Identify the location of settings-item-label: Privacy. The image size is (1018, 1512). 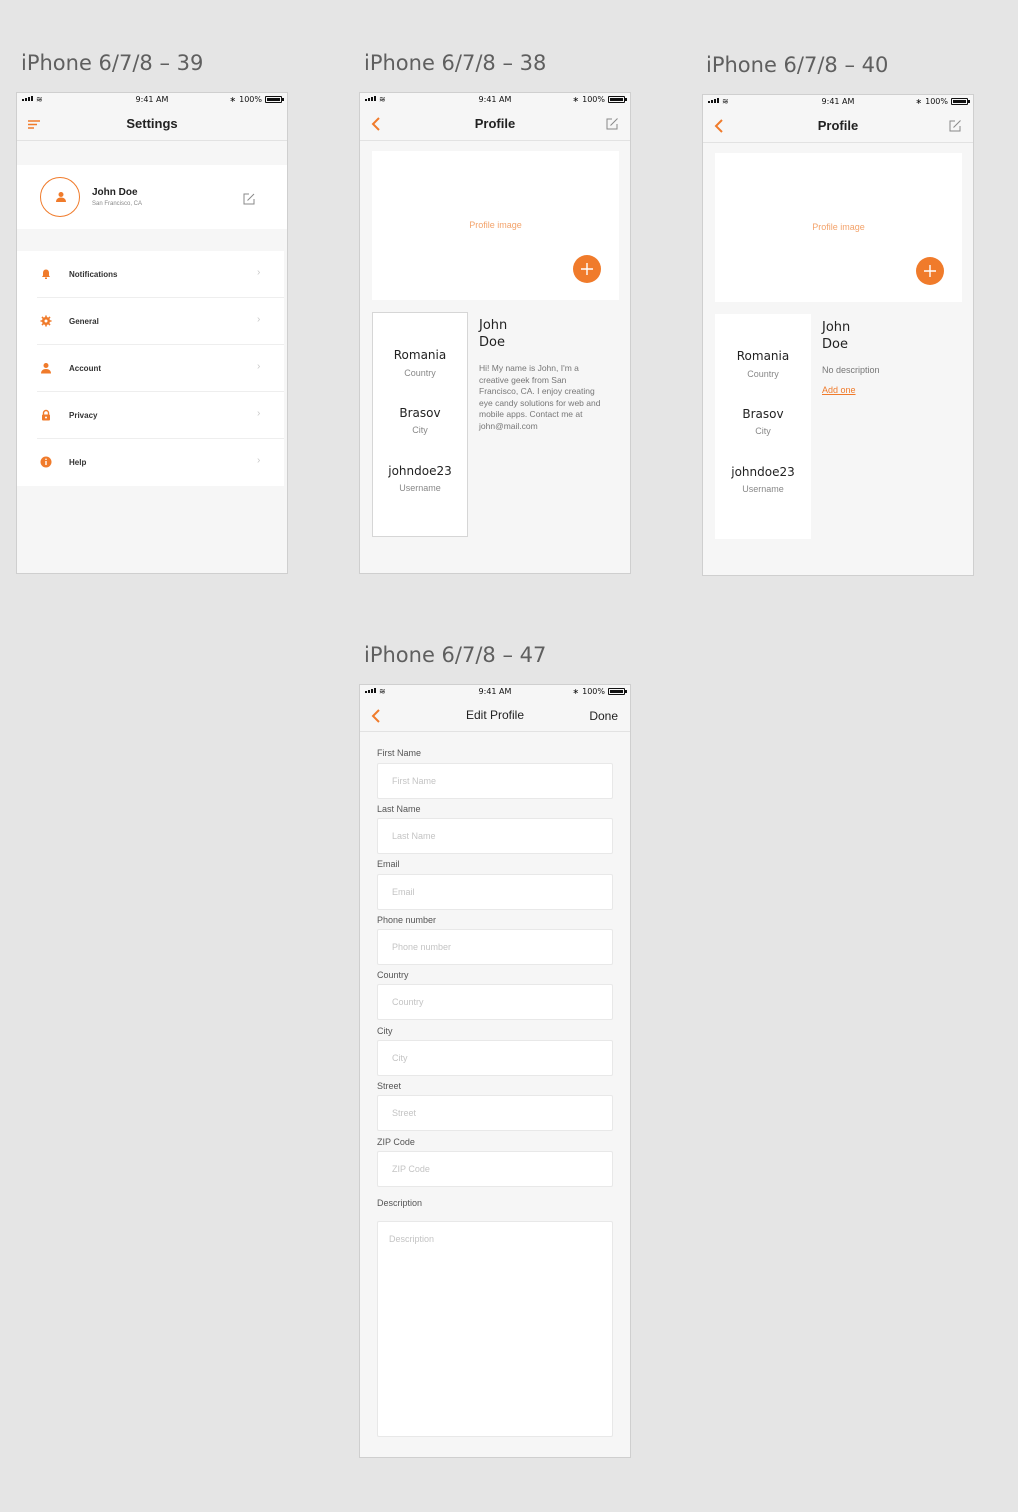
(83, 415).